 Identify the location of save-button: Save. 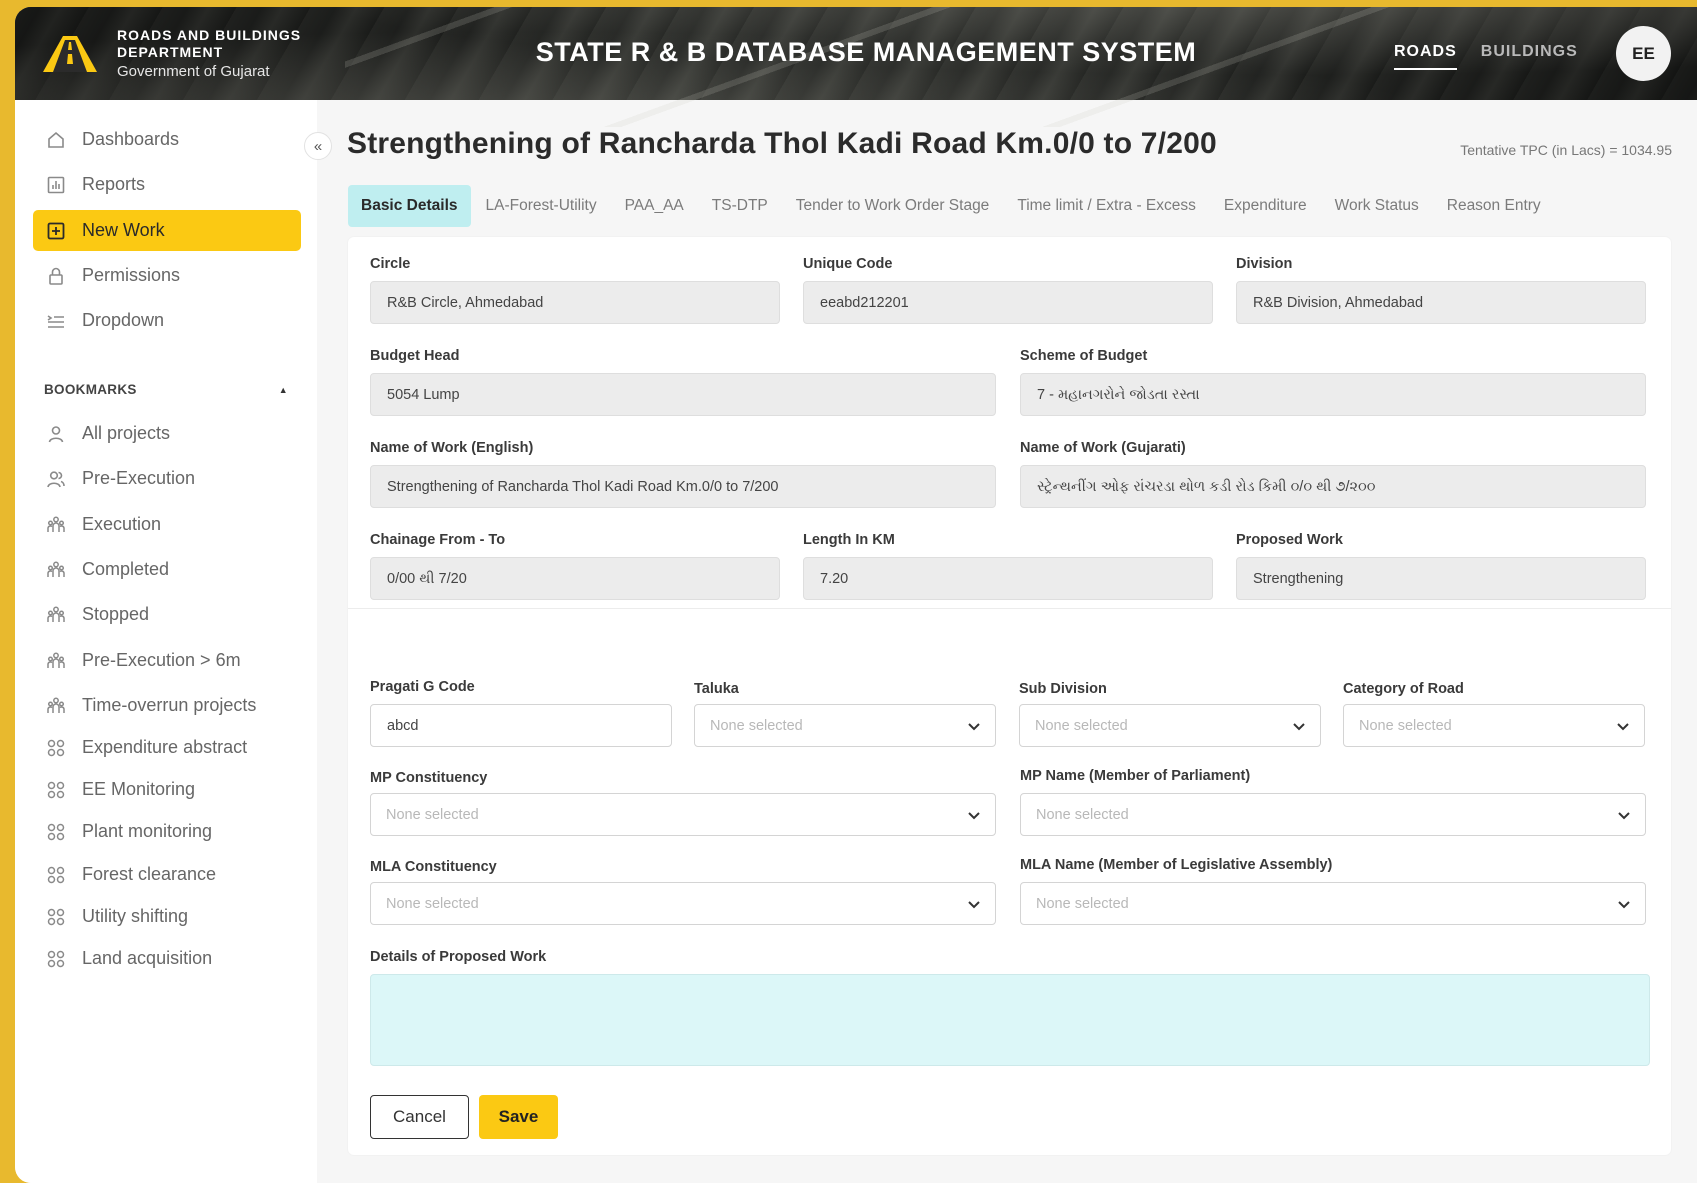
(518, 1117).